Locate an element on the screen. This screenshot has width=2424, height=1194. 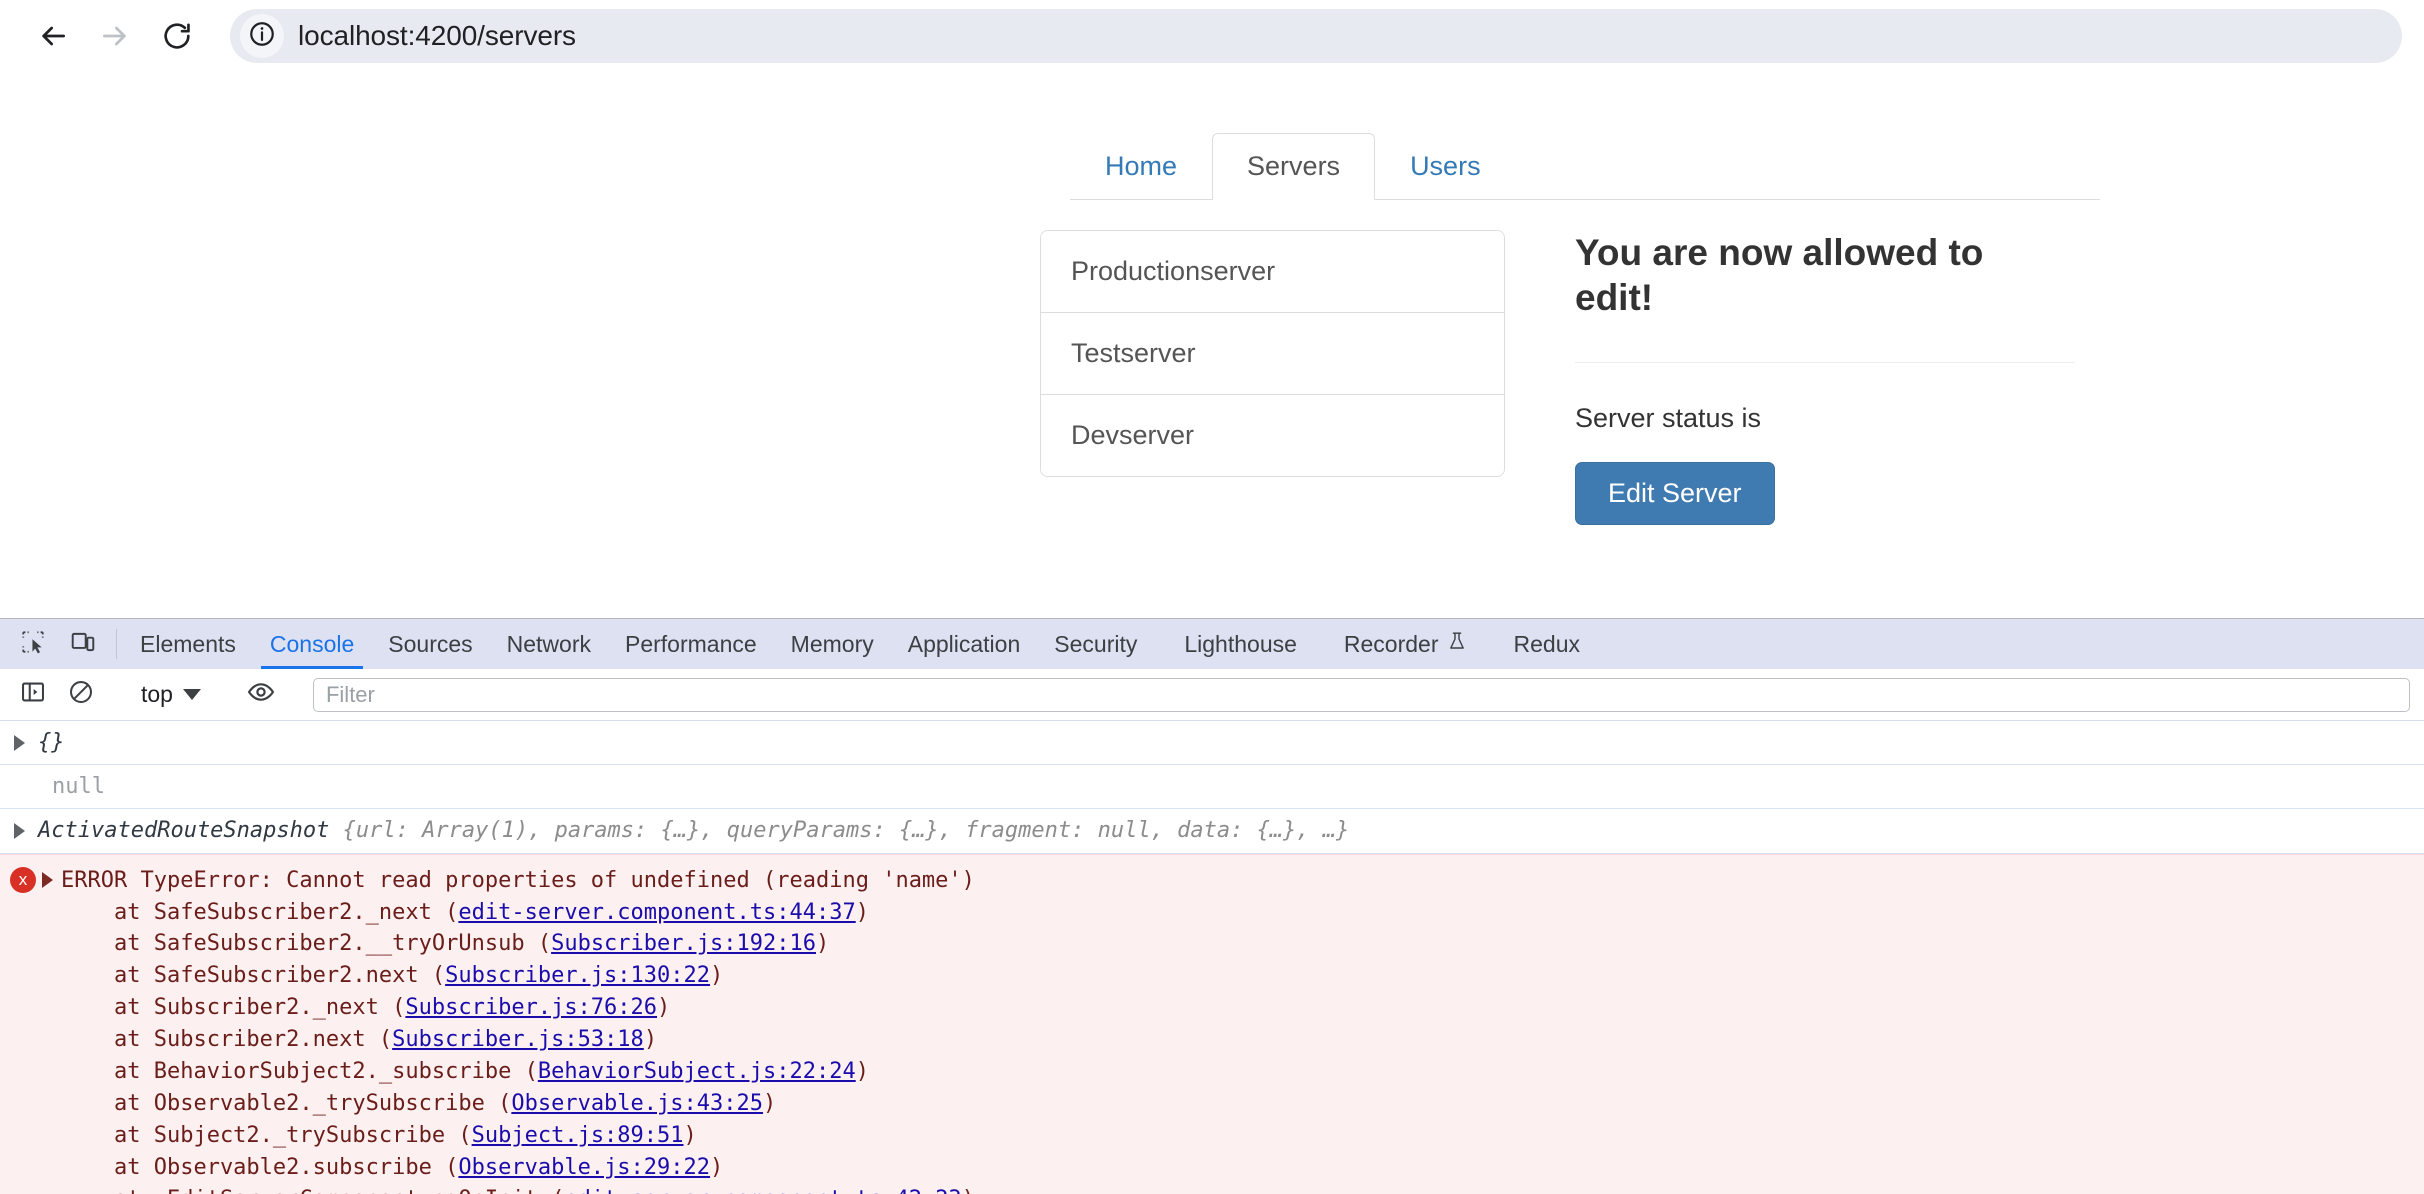
tab-security: Security is located at coordinates (1095, 644).